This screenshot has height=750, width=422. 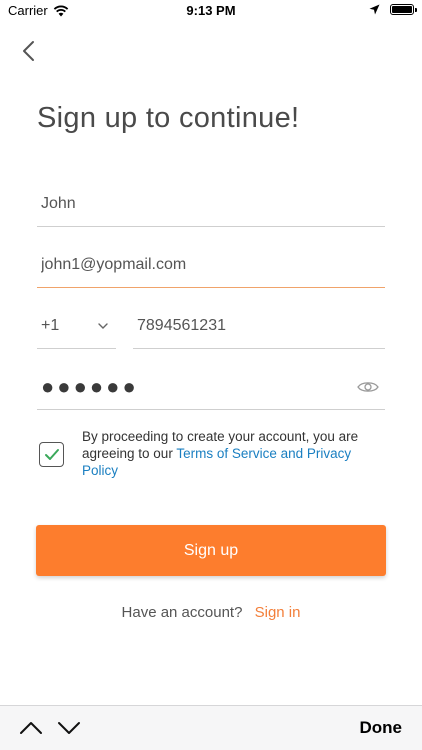 I want to click on phone-input, so click(x=259, y=326).